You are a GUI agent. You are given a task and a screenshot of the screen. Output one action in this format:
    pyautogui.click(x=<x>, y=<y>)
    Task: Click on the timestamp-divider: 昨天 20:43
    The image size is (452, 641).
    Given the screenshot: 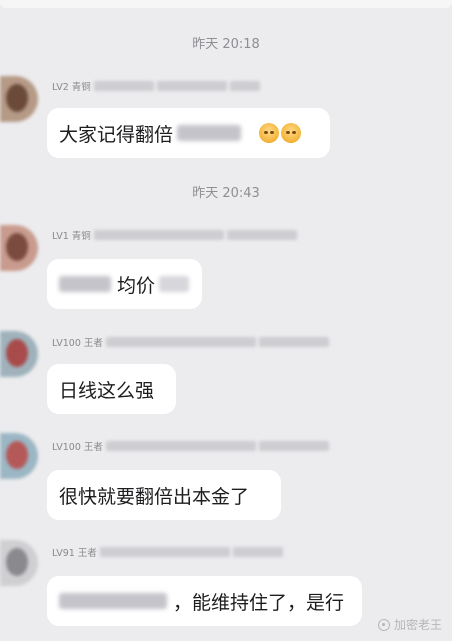 What is the action you would take?
    pyautogui.click(x=226, y=193)
    